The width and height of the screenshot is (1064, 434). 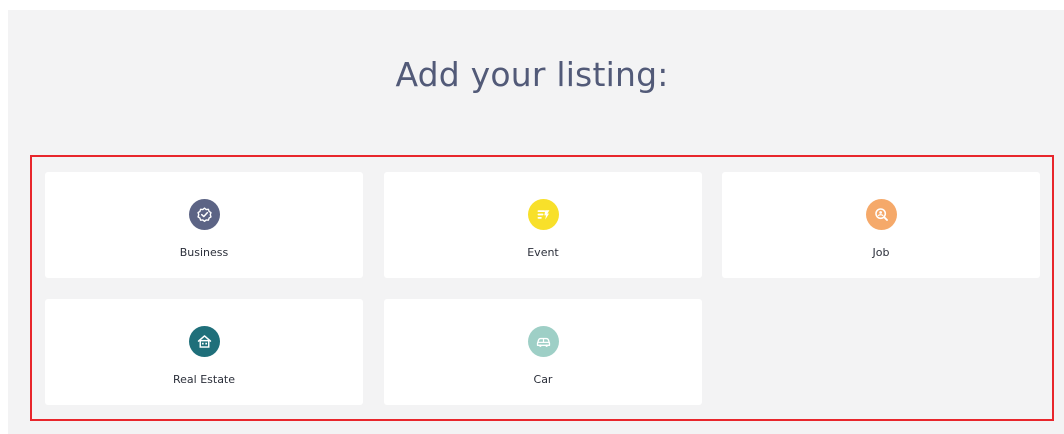 I want to click on magnifier-person-icon, so click(x=881, y=214).